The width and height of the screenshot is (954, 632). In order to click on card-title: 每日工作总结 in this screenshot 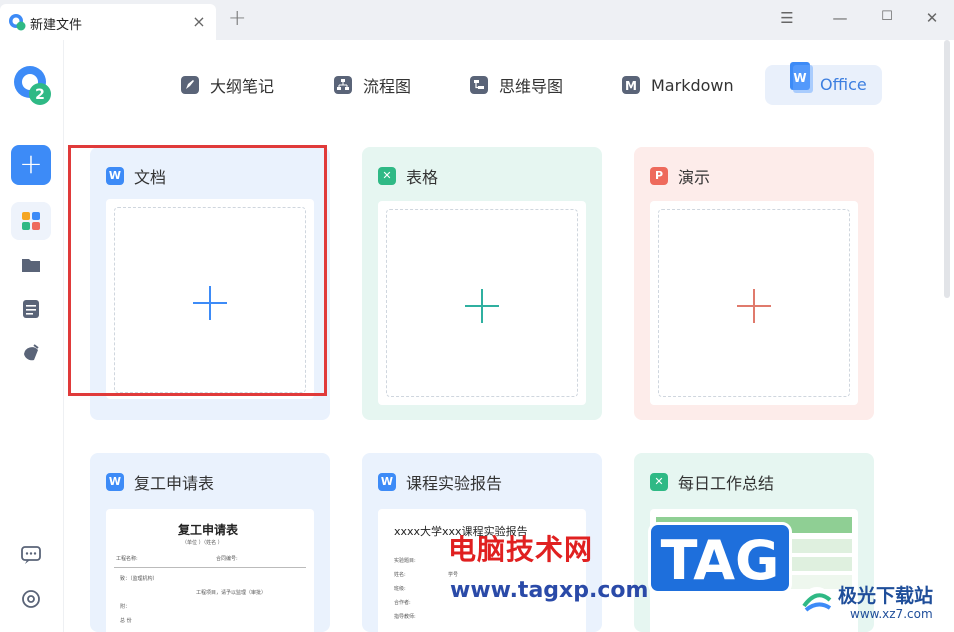, I will do `click(726, 483)`.